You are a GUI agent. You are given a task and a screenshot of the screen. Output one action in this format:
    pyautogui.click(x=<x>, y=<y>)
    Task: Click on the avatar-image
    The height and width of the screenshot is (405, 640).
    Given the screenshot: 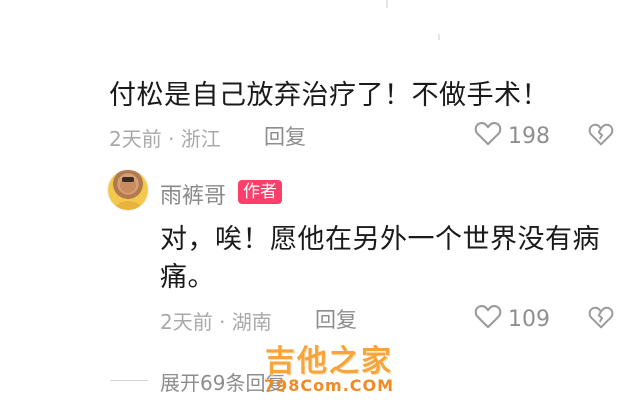 What is the action you would take?
    pyautogui.click(x=128, y=193)
    